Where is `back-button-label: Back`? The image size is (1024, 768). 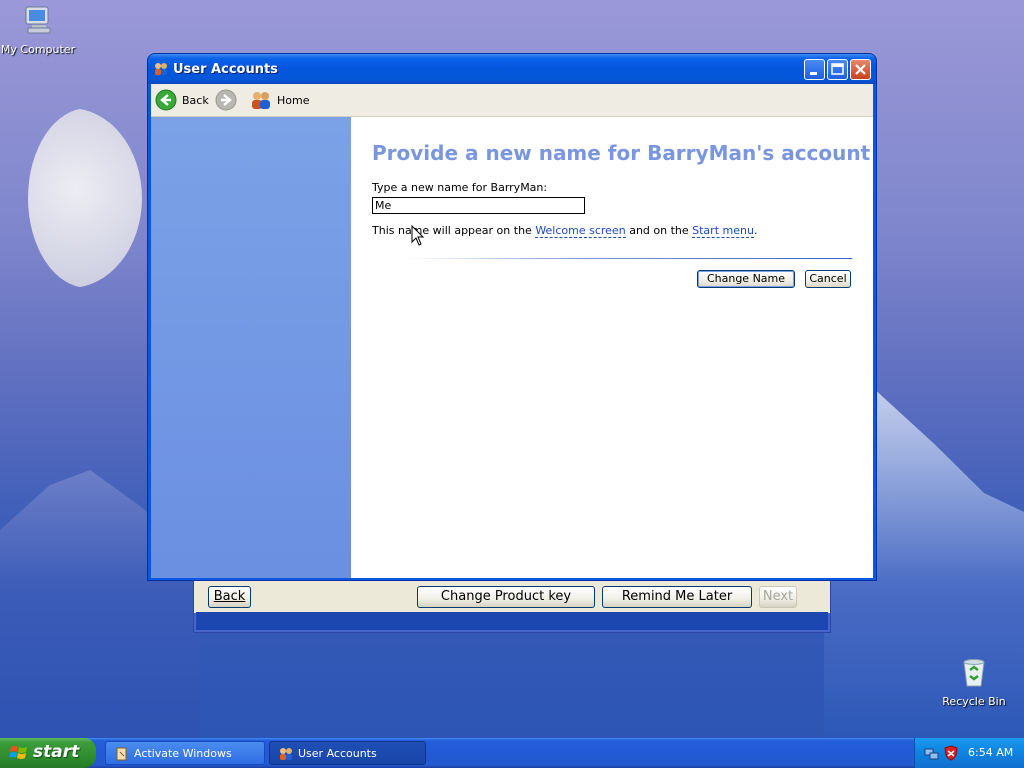 back-button-label: Back is located at coordinates (229, 596).